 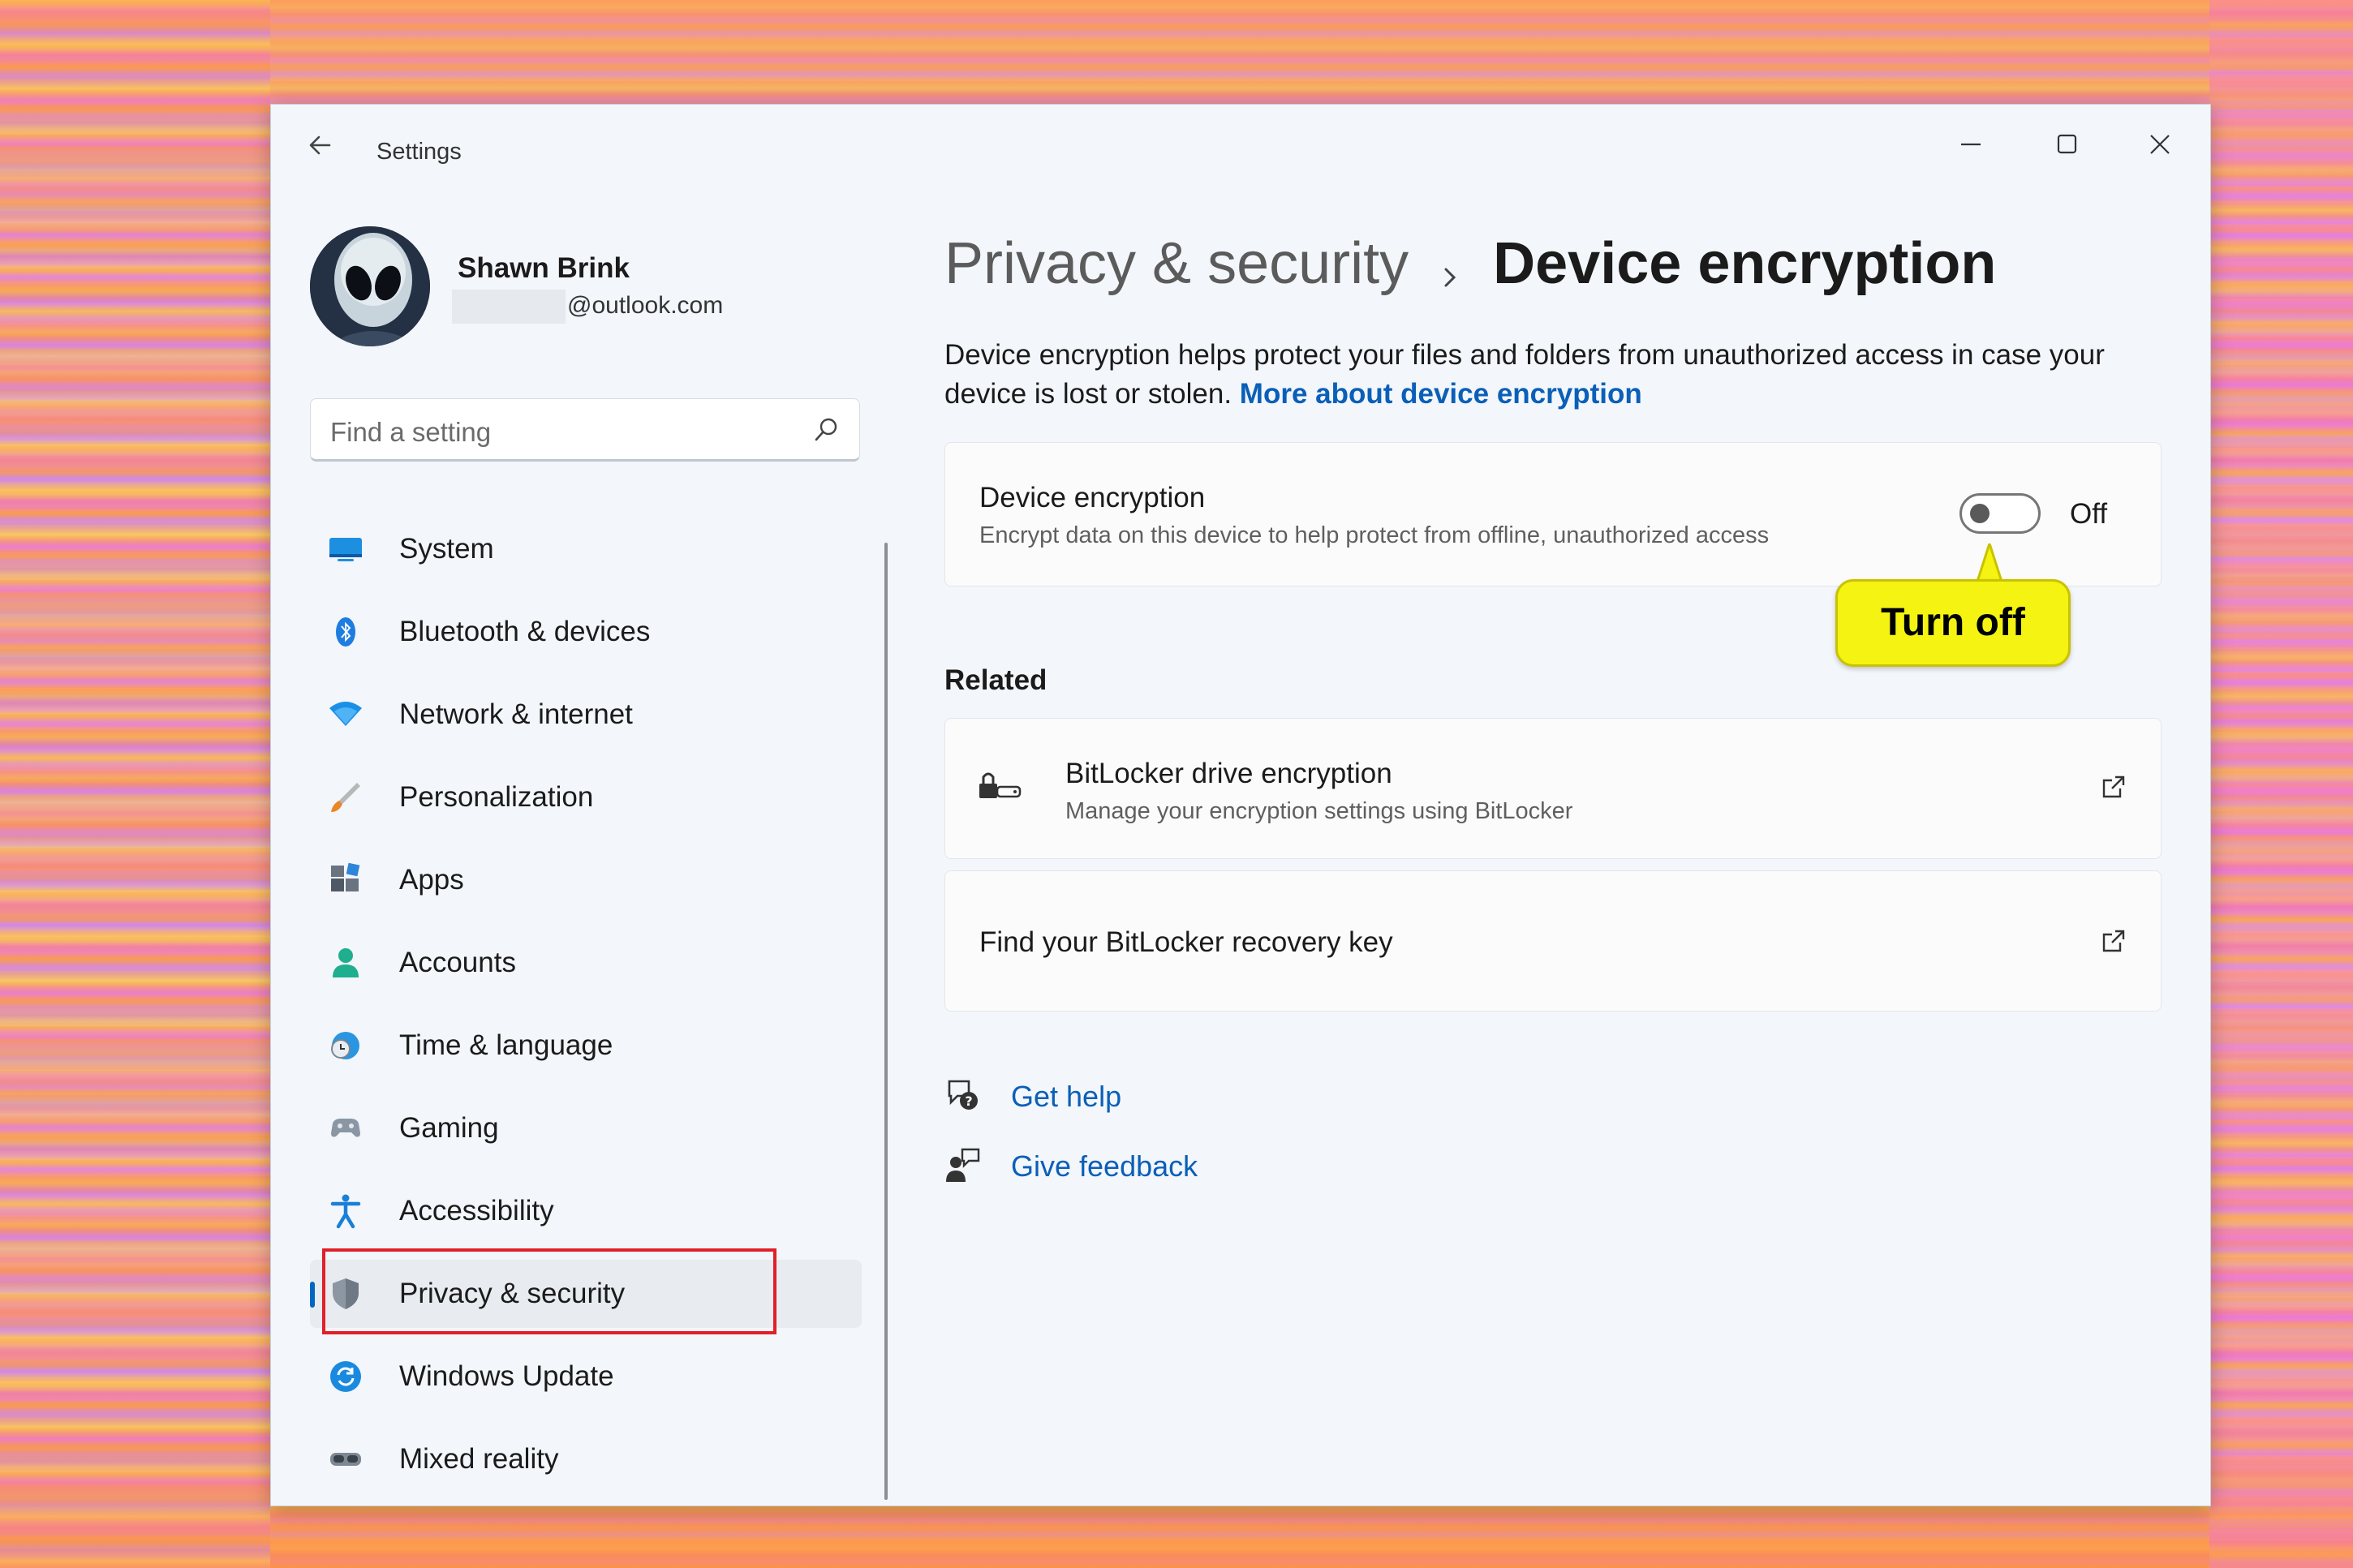 I want to click on bitlocker-icon, so click(x=1000, y=785).